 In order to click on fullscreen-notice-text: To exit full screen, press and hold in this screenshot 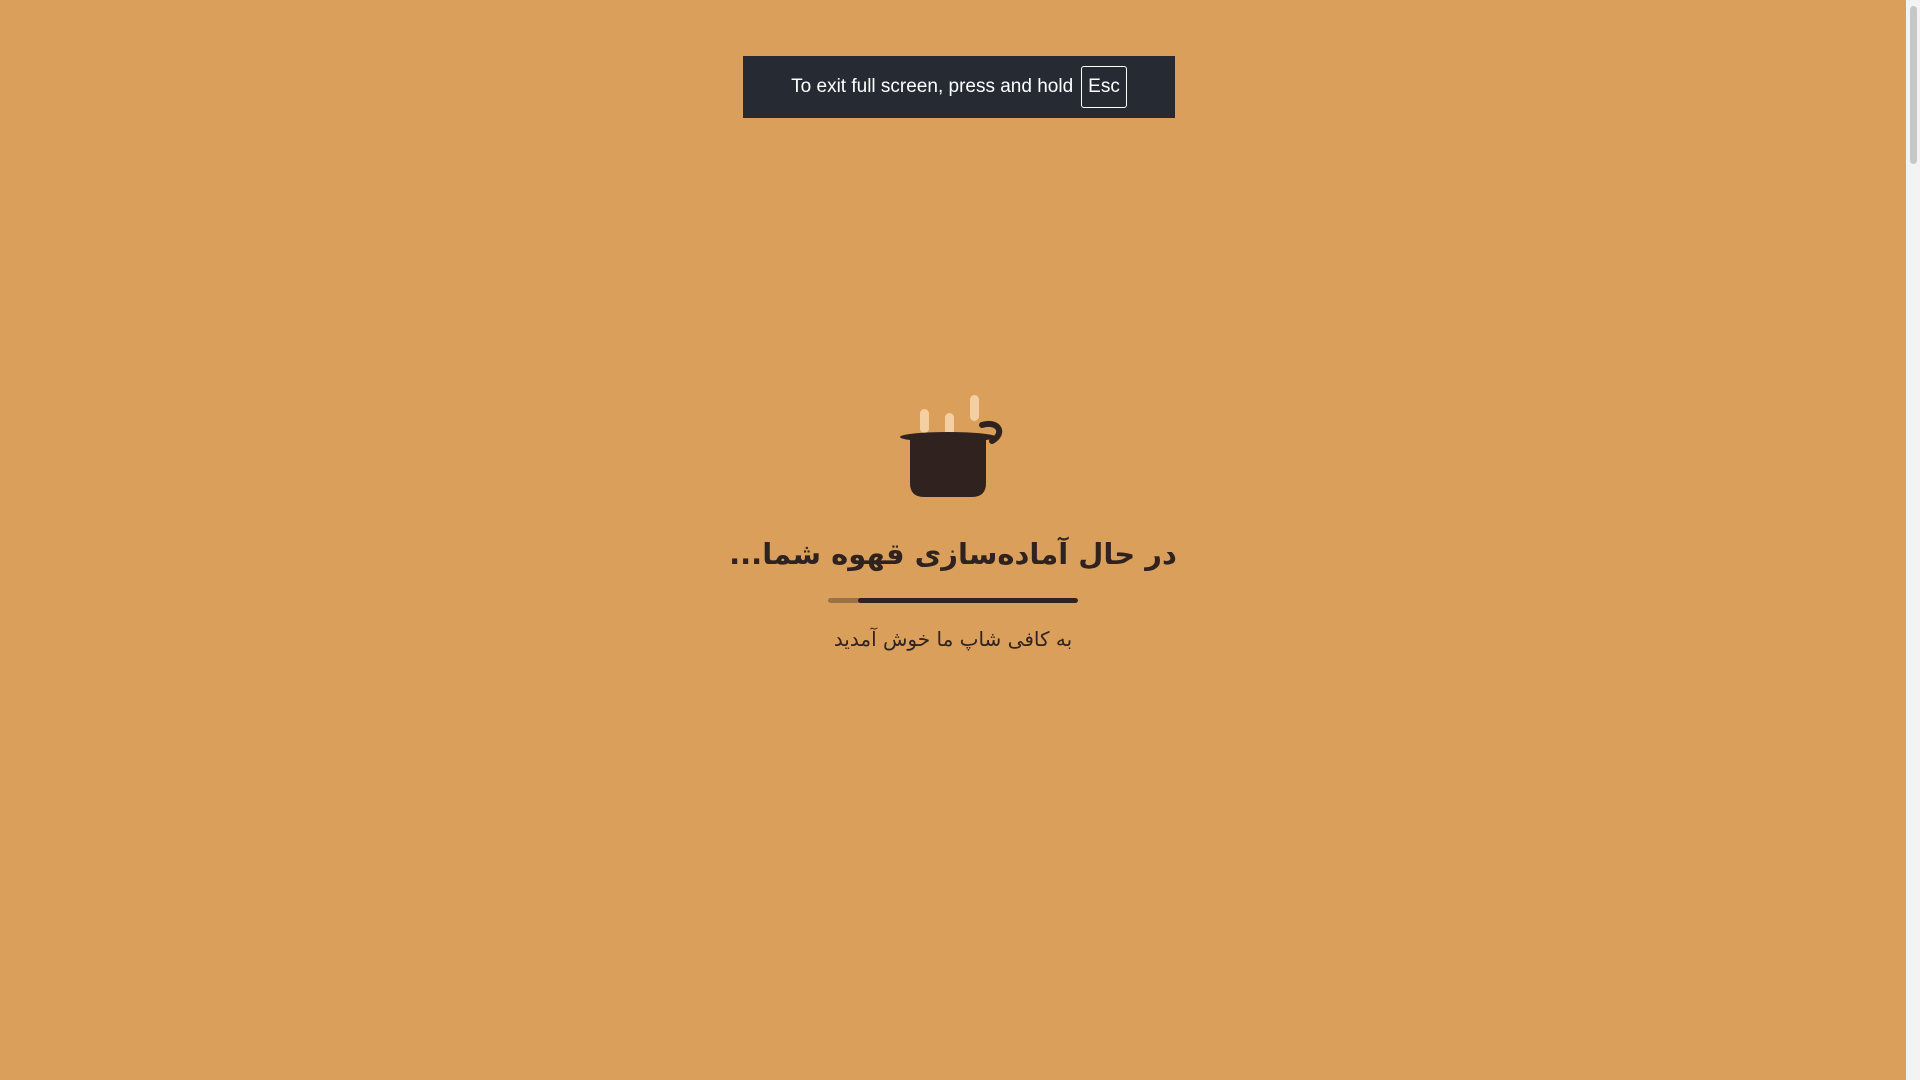, I will do `click(932, 86)`.